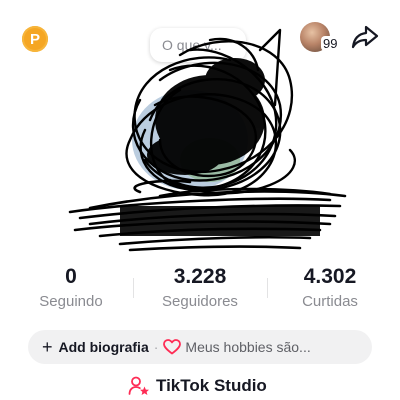  What do you see at coordinates (71, 276) in the screenshot?
I see `following-value: 0` at bounding box center [71, 276].